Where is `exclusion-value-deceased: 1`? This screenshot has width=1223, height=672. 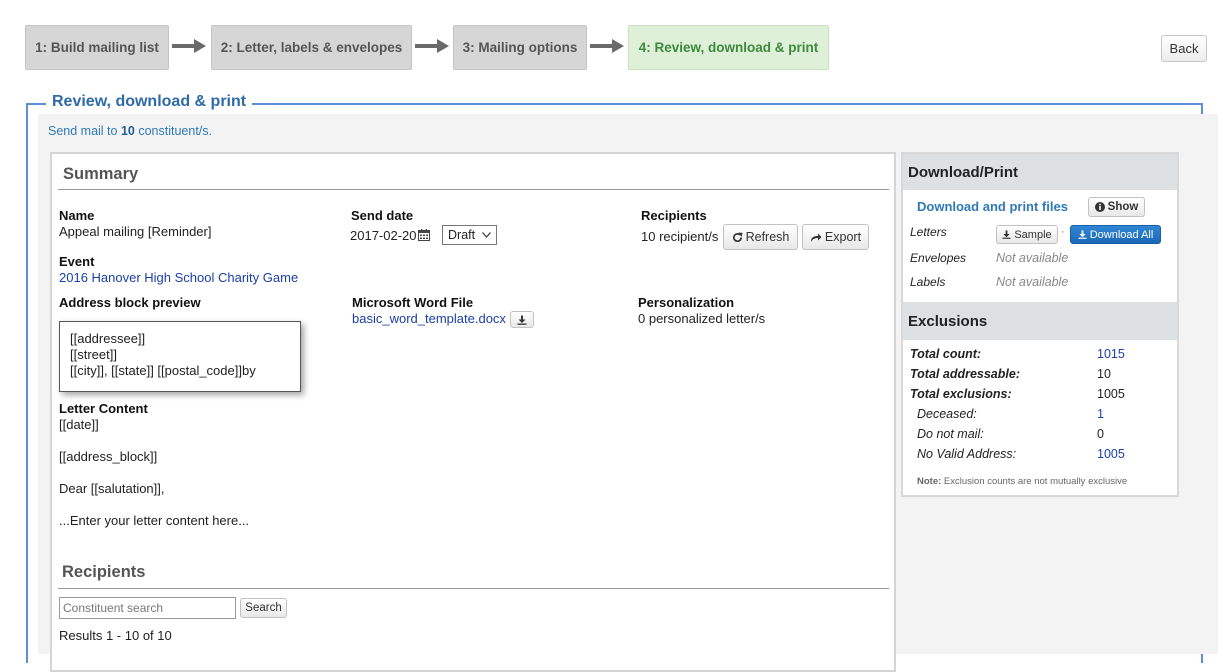 exclusion-value-deceased: 1 is located at coordinates (1100, 414).